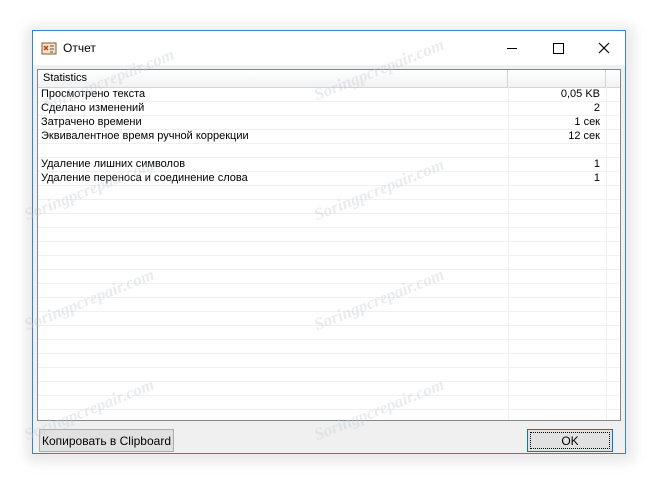 The height and width of the screenshot is (488, 658). What do you see at coordinates (106, 440) in the screenshot?
I see `copy-to-clipboard-button: Копировать в Clipboard` at bounding box center [106, 440].